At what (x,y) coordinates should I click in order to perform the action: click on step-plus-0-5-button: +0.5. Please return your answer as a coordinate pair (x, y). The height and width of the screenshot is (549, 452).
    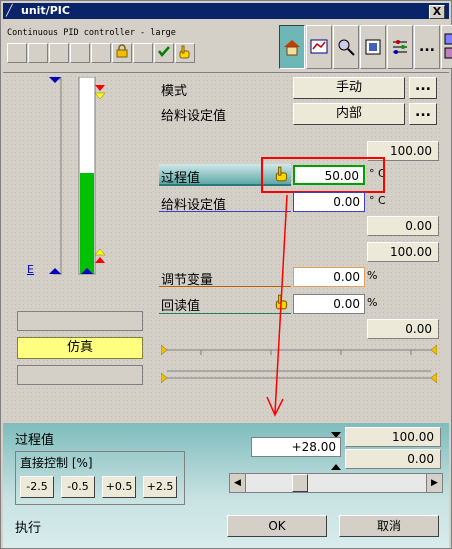
    Looking at the image, I should click on (119, 487).